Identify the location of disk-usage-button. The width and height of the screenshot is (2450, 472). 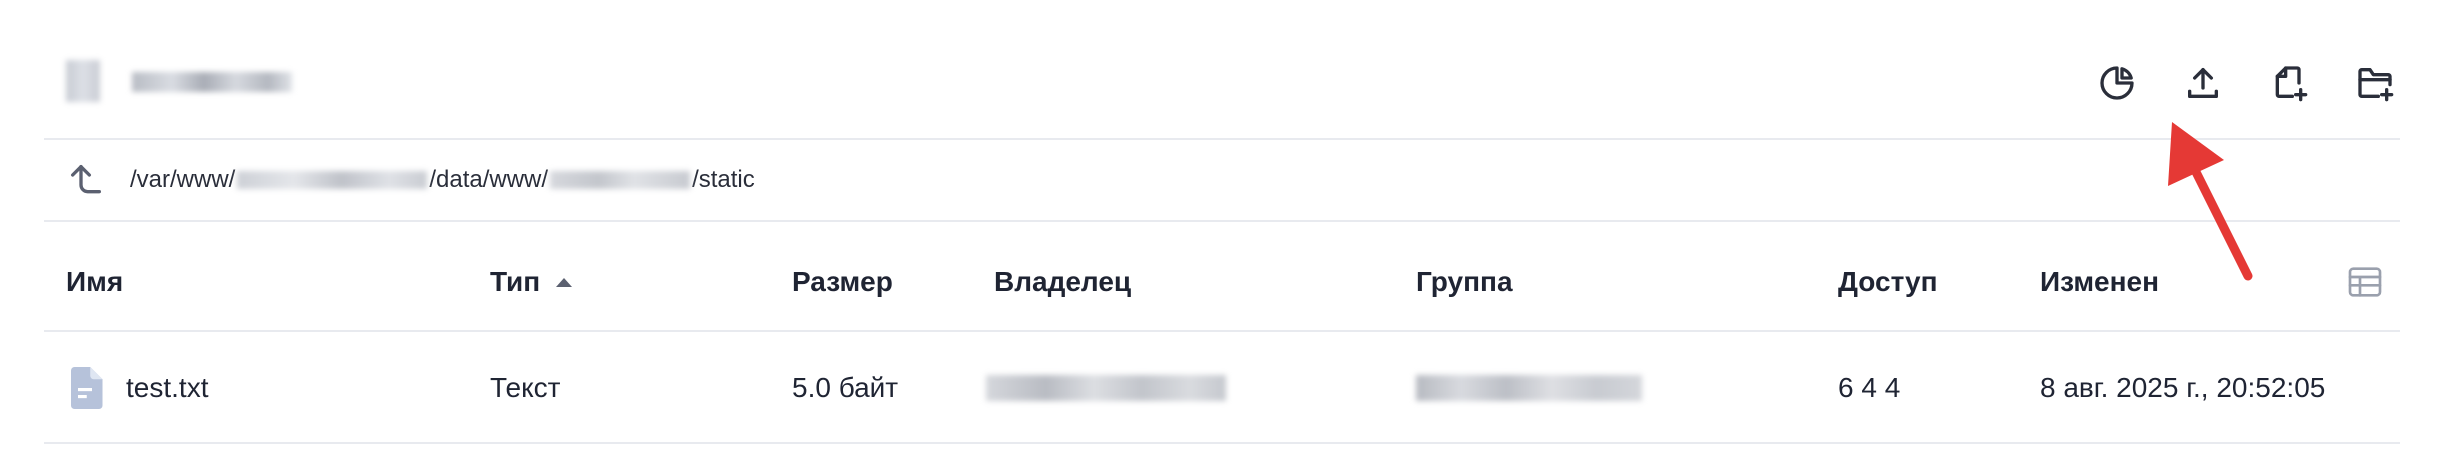
(2117, 83).